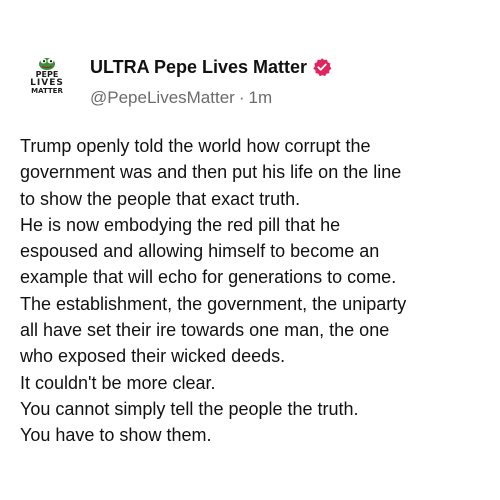 The image size is (500, 500). What do you see at coordinates (47, 81) in the screenshot?
I see `avatar: PEPE LIVES MATTER` at bounding box center [47, 81].